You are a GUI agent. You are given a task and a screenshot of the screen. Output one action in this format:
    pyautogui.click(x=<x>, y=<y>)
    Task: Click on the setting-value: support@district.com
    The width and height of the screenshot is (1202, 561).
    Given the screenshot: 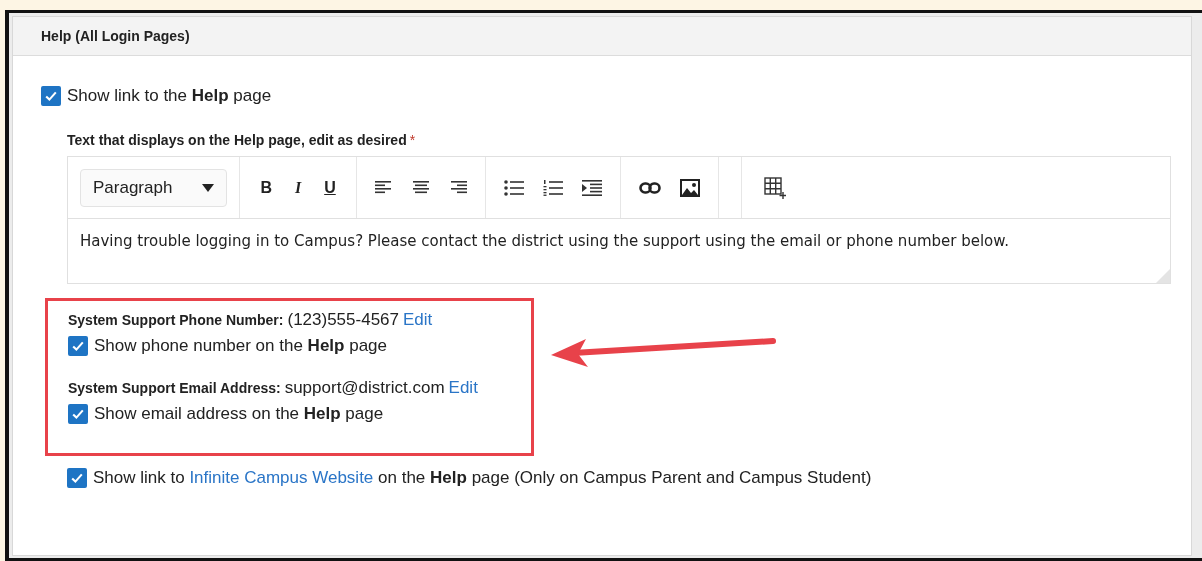 What is the action you would take?
    pyautogui.click(x=364, y=388)
    